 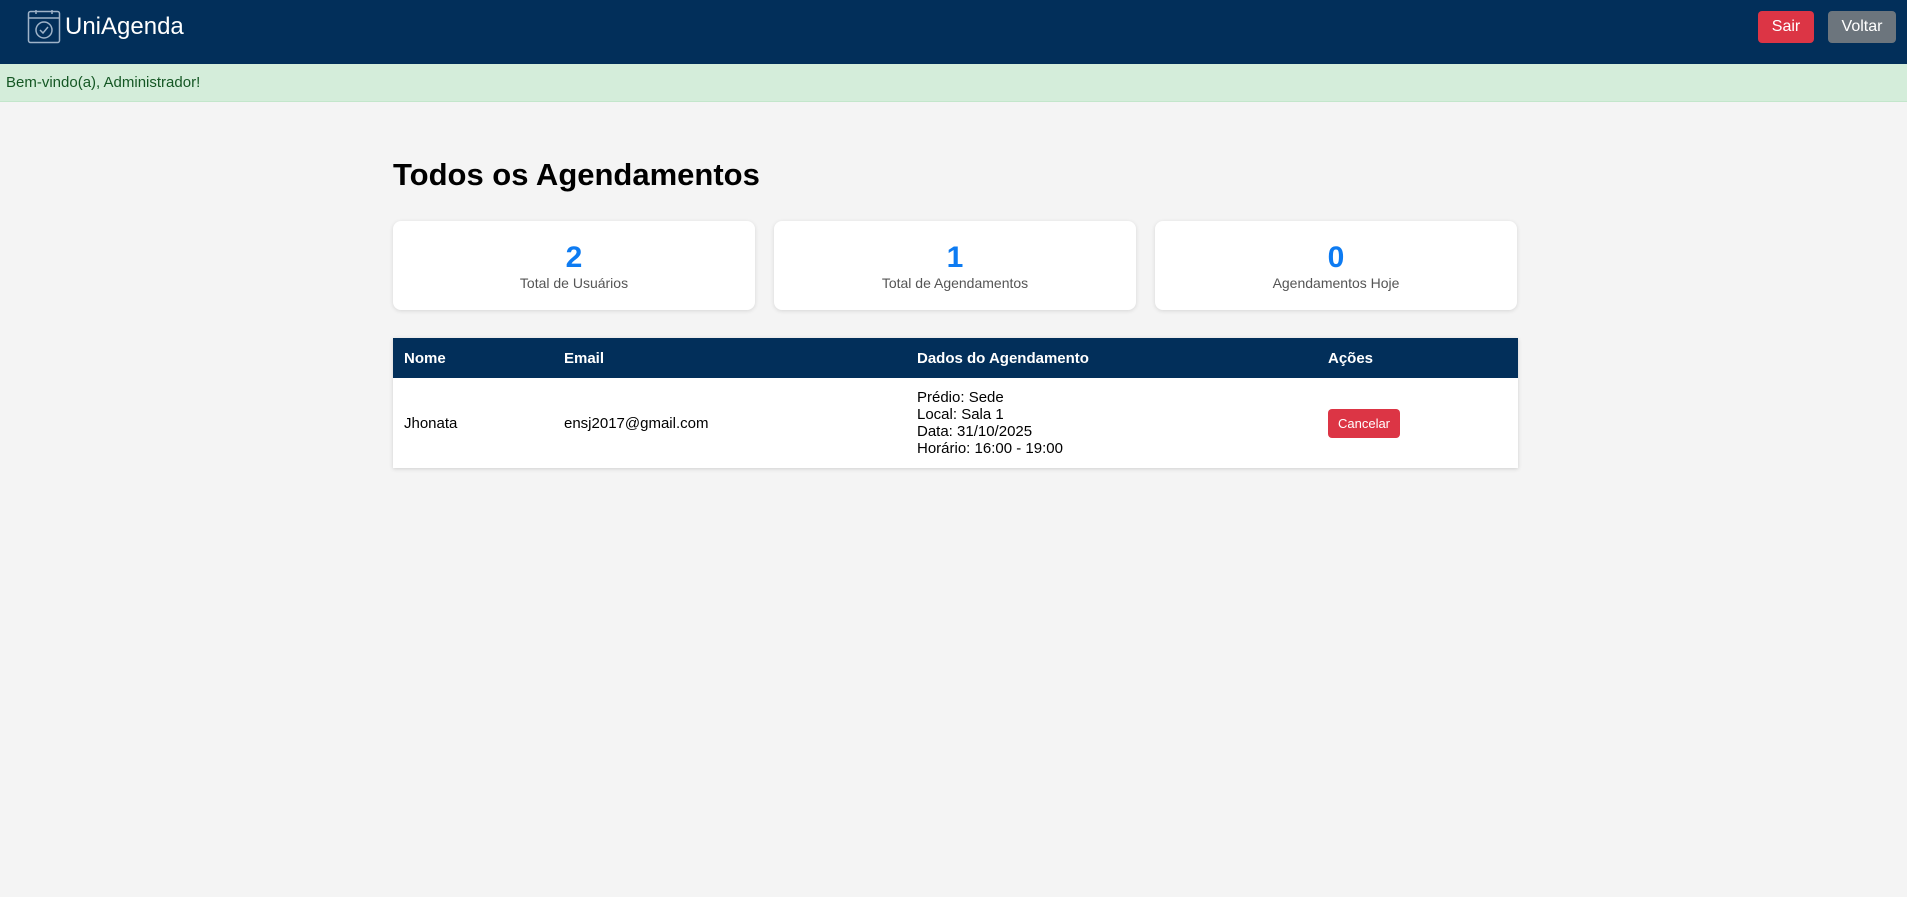 I want to click on cancel-appointment-button: Cancelar, so click(x=1364, y=423).